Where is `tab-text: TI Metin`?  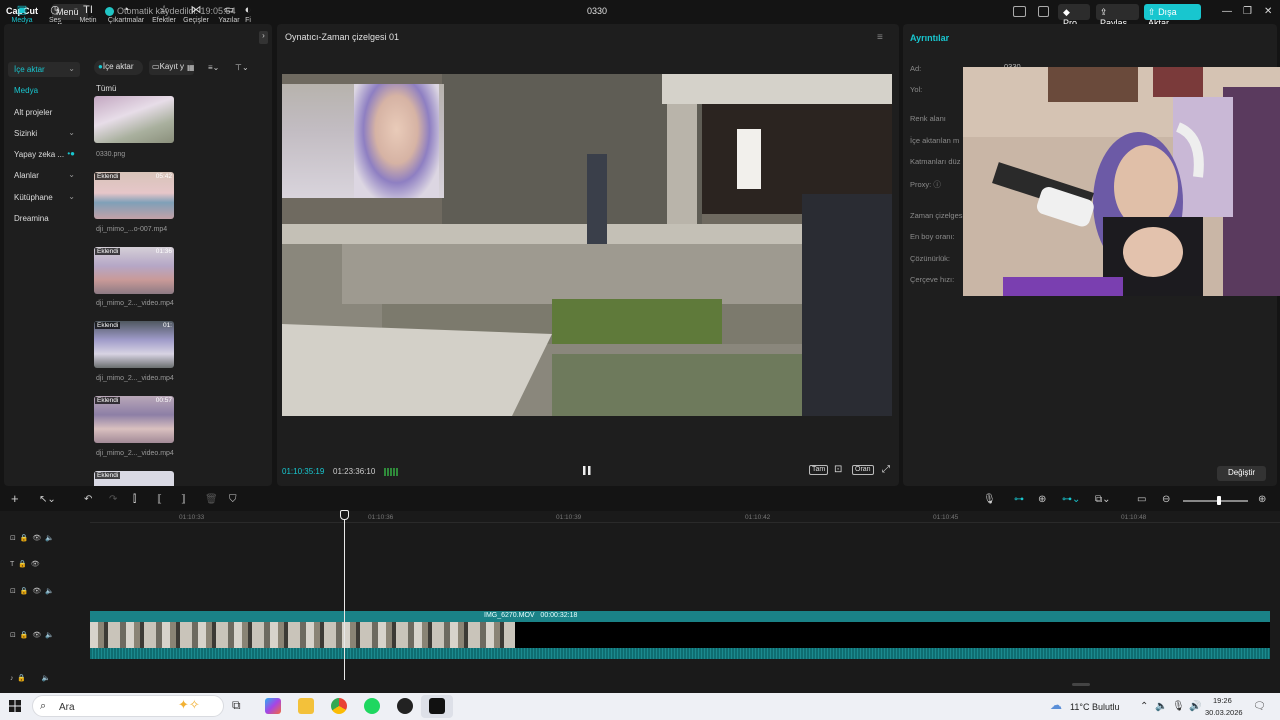
tab-text: TI Metin is located at coordinates (88, 14).